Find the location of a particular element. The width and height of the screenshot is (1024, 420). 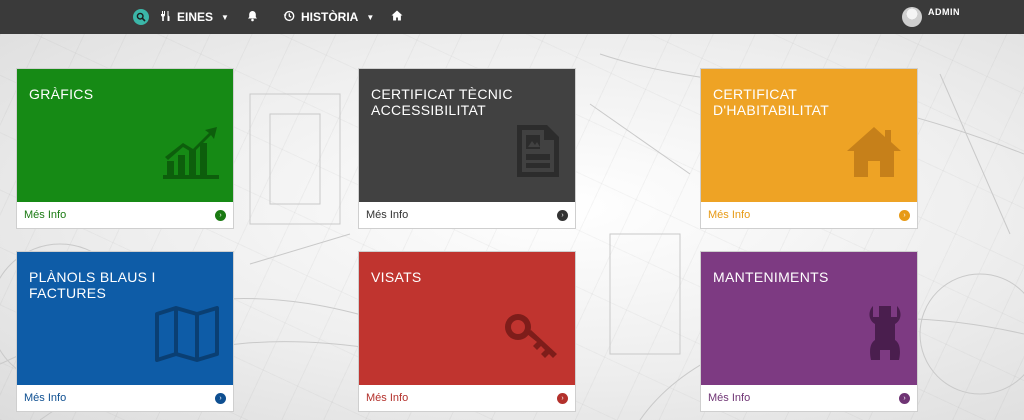

tools-icon is located at coordinates (165, 17).